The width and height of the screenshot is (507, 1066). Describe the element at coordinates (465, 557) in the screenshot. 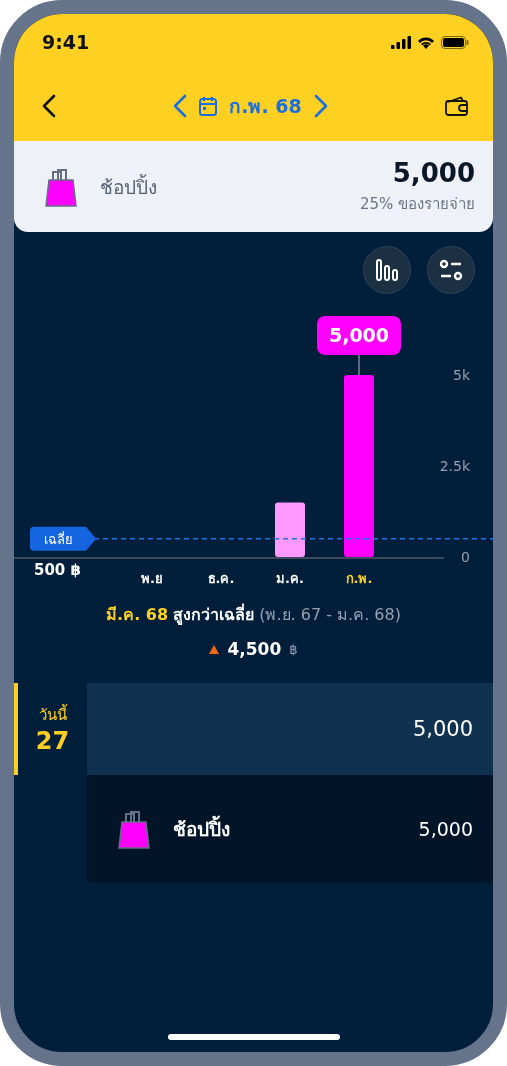

I see `axis-tick-label: 0` at that location.